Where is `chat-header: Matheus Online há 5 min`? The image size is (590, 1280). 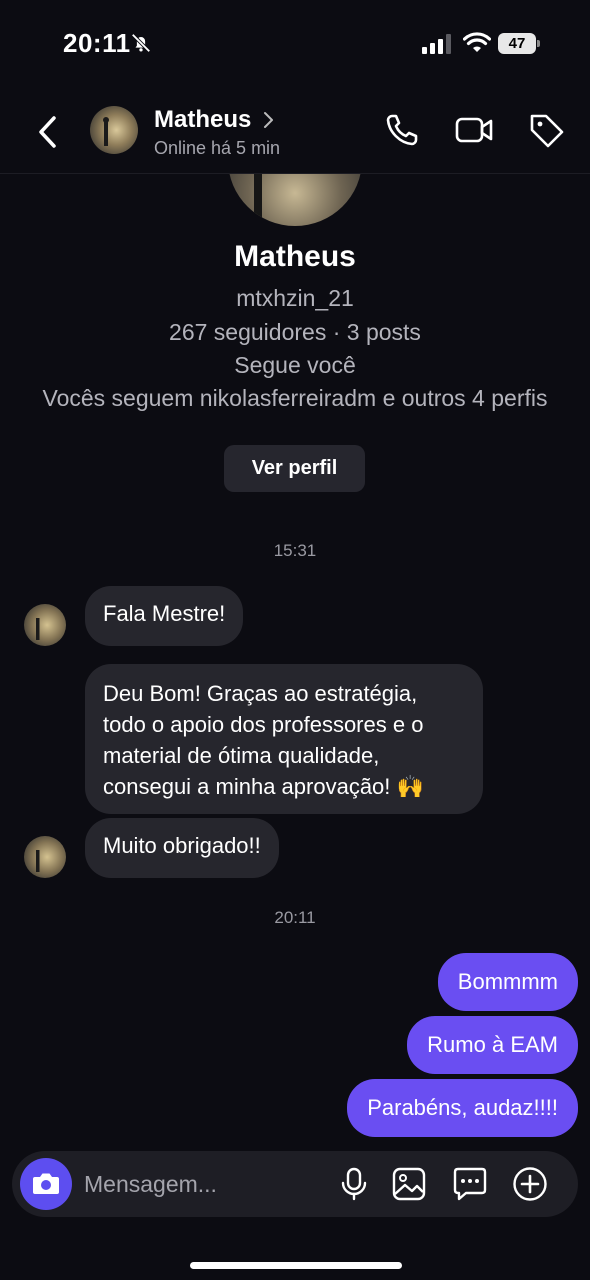 chat-header: Matheus Online há 5 min is located at coordinates (295, 132).